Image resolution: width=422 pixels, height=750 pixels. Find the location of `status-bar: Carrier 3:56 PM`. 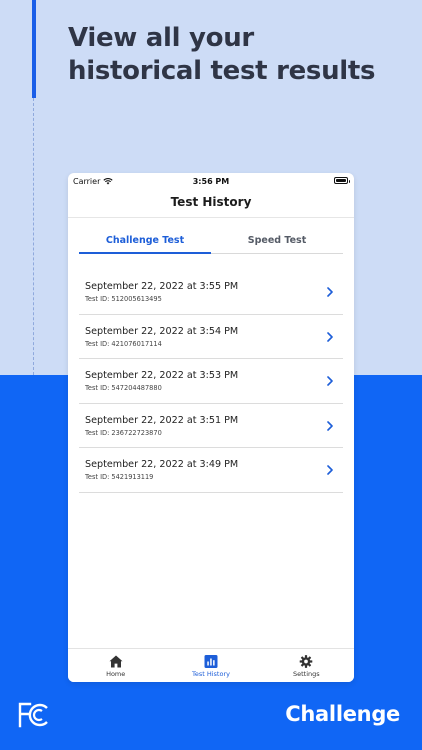

status-bar: Carrier 3:56 PM is located at coordinates (211, 181).